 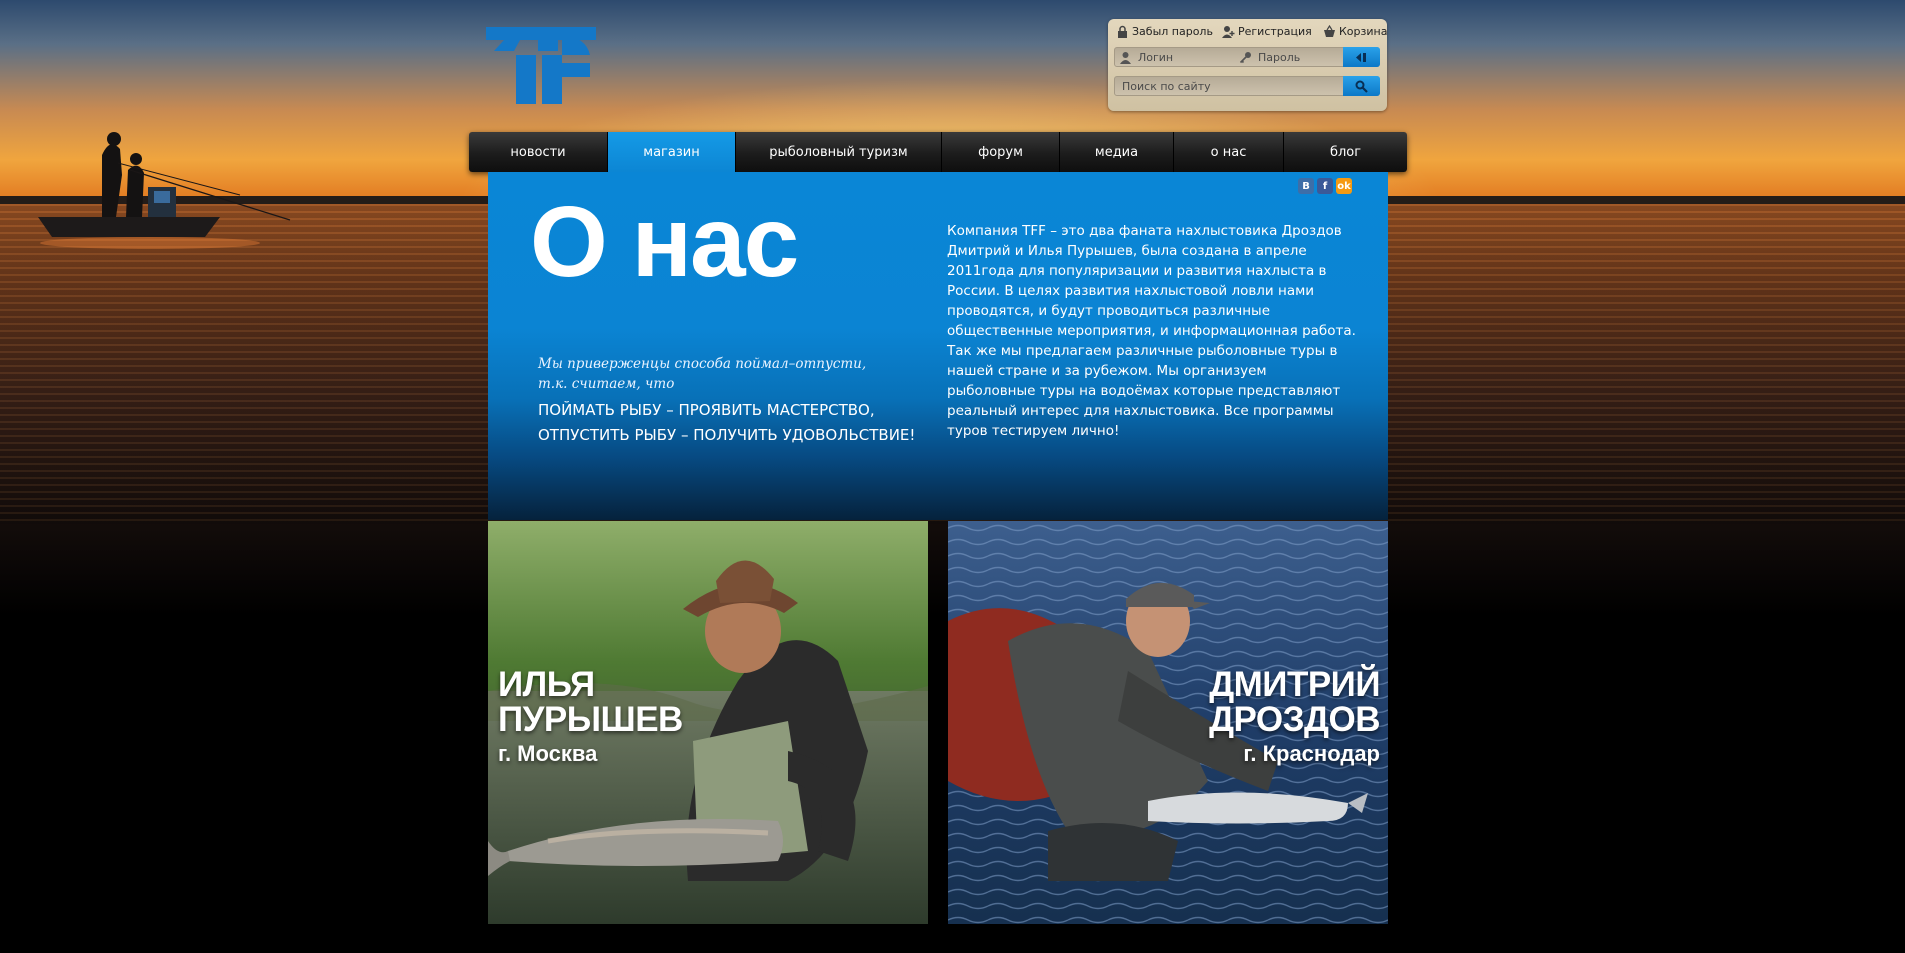 I want to click on search-field, so click(x=1232, y=86).